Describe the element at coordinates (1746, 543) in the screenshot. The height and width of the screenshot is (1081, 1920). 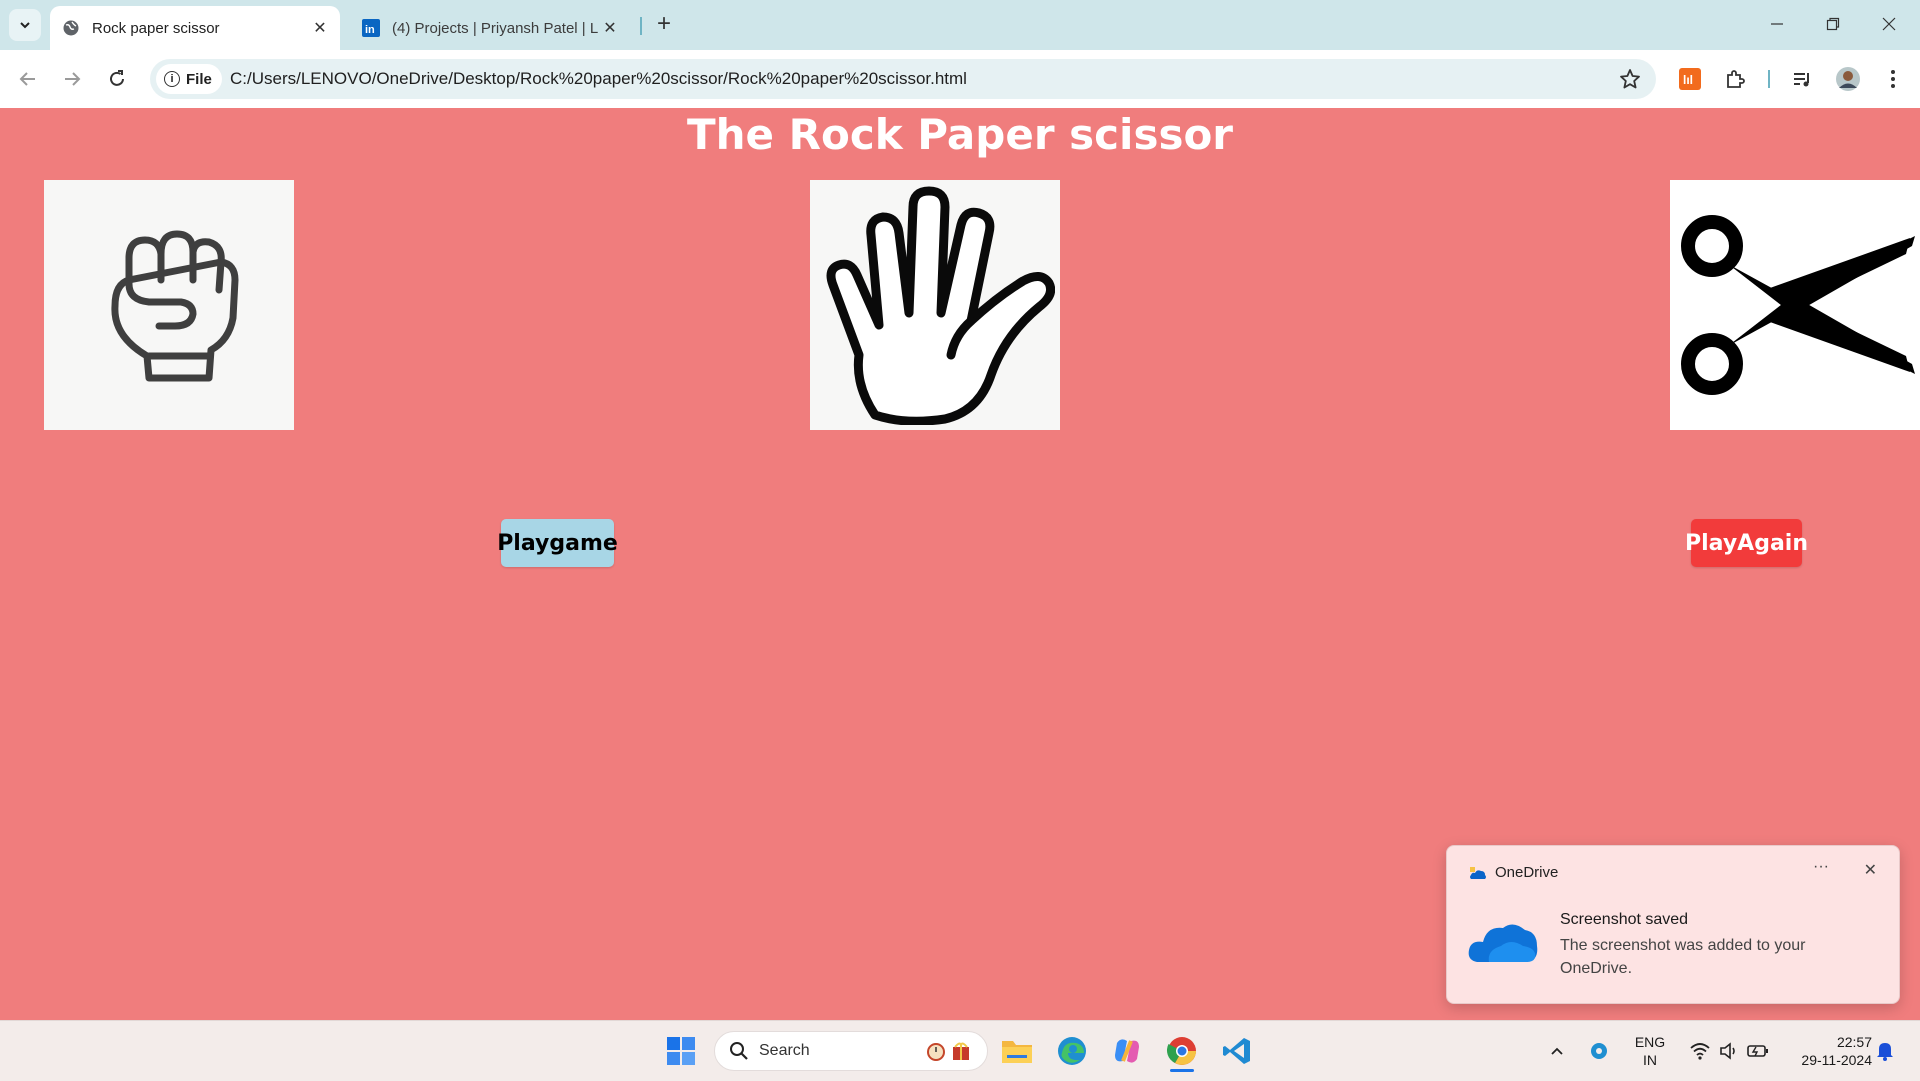
I see `play-again-button: PlayAgain` at that location.